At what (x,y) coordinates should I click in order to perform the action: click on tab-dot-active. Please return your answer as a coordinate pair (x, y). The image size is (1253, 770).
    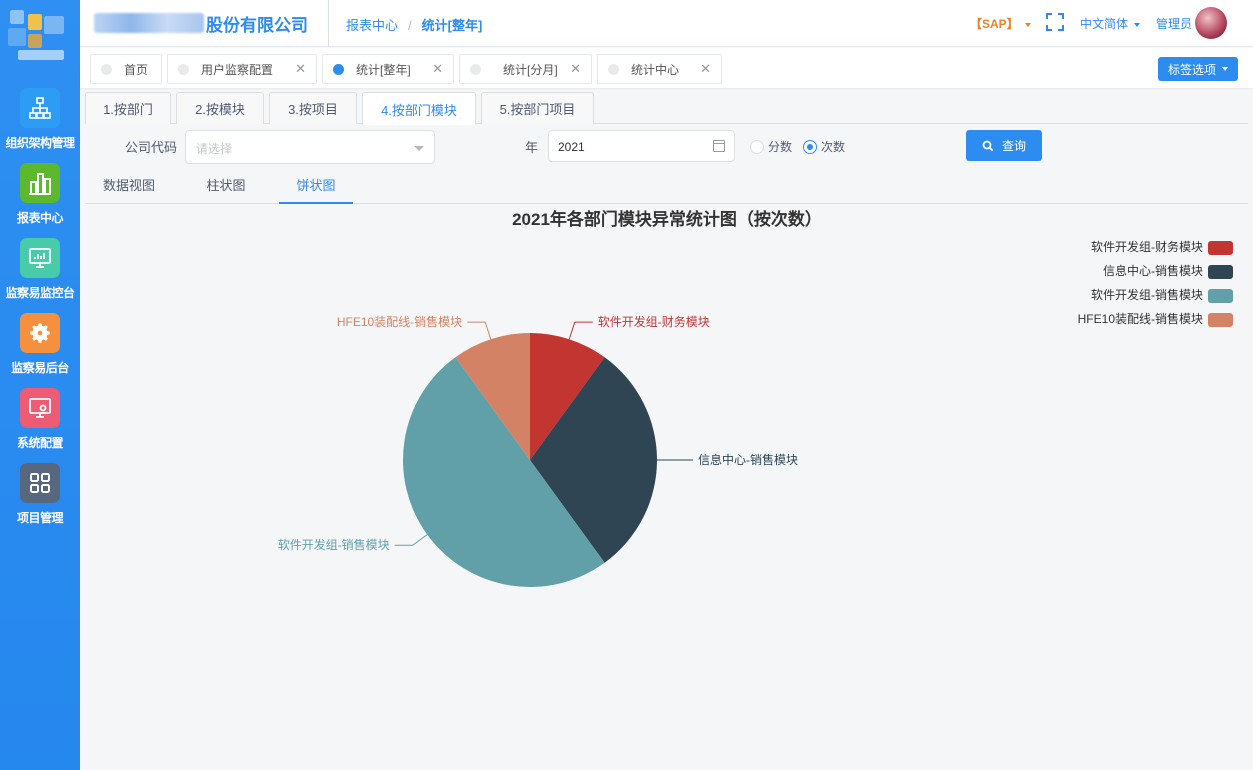
    Looking at the image, I should click on (338, 69).